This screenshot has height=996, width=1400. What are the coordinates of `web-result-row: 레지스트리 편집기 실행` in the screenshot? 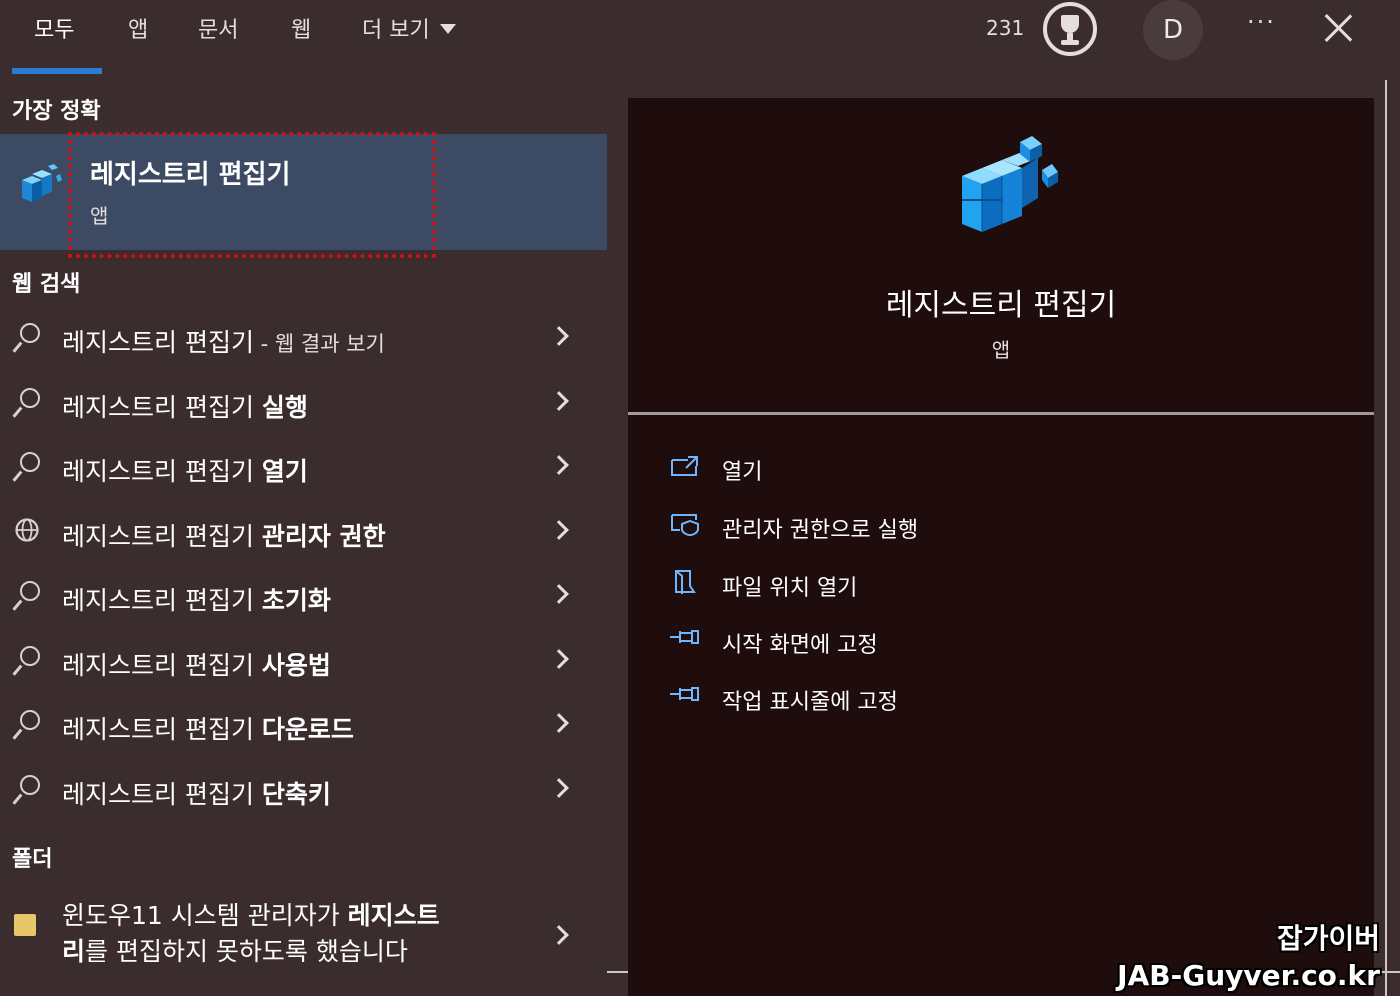 It's located at (303, 404).